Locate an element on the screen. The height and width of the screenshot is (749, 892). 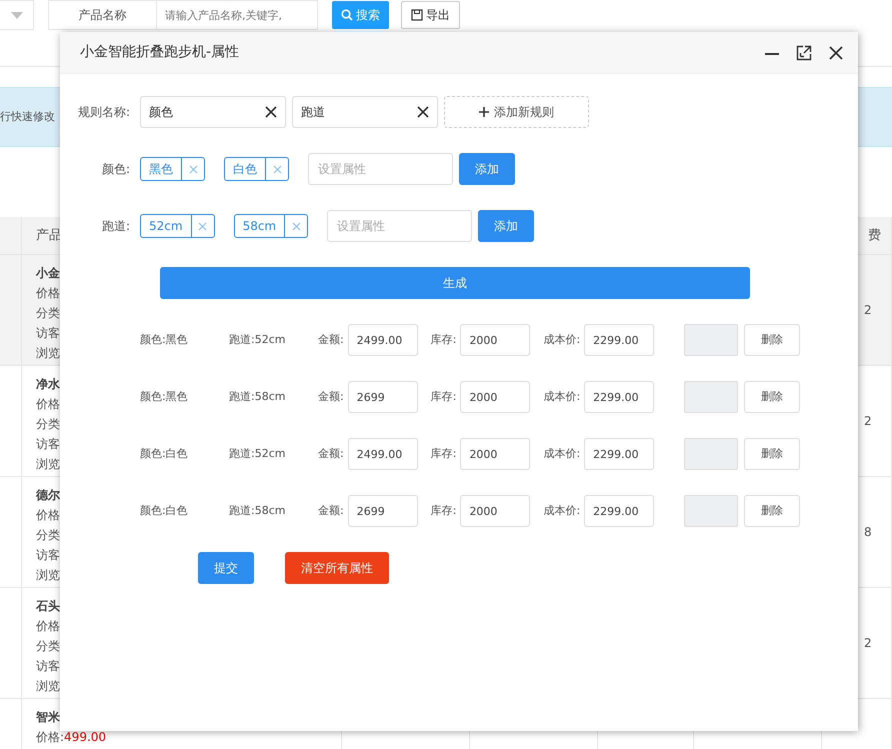
rule-name-field: 跑道 is located at coordinates (365, 112).